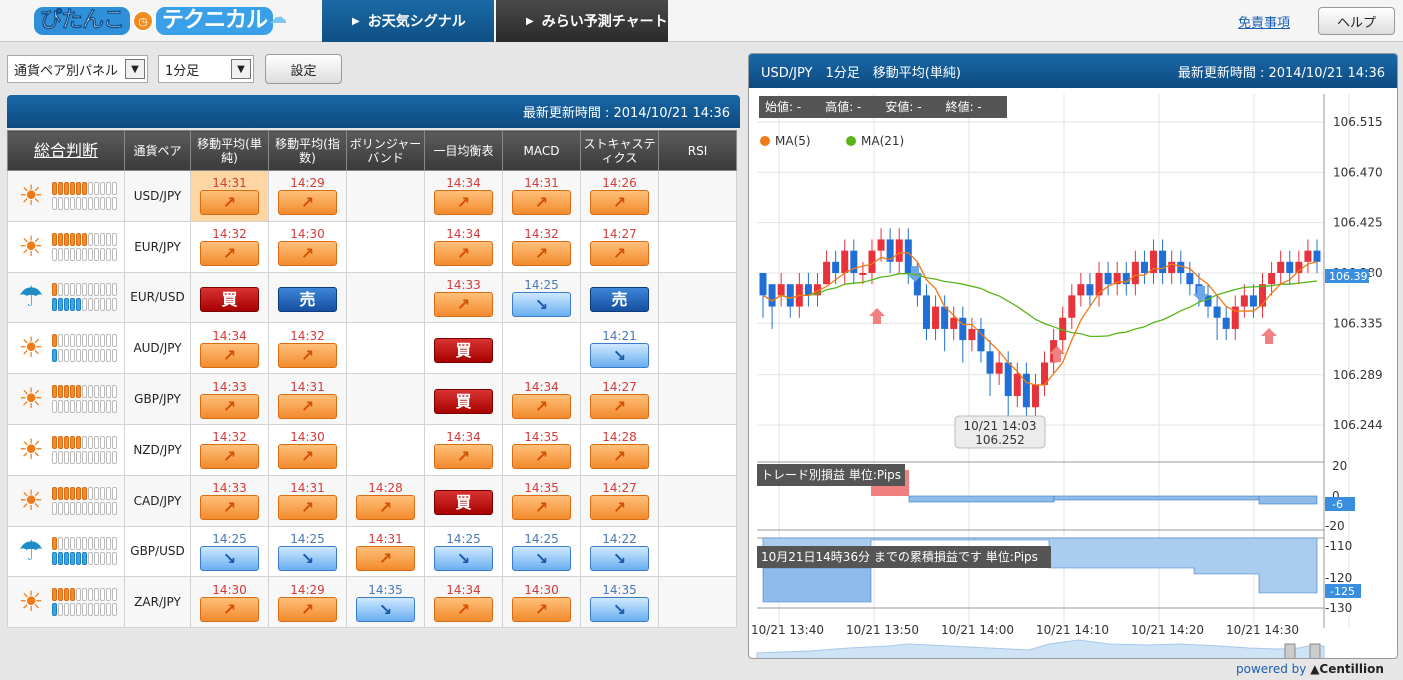  What do you see at coordinates (157, 449) in the screenshot?
I see `currency-pair: NZD/JPY` at bounding box center [157, 449].